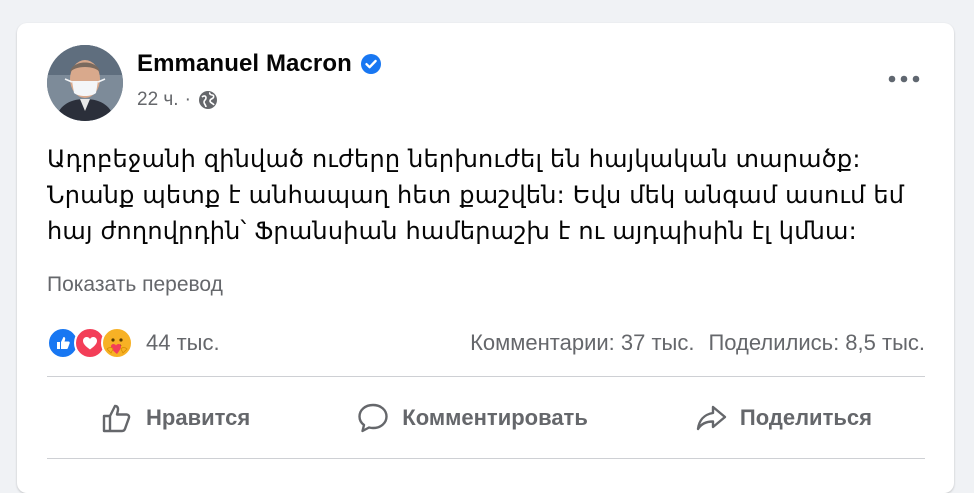  Describe the element at coordinates (85, 83) in the screenshot. I see `avatar` at that location.